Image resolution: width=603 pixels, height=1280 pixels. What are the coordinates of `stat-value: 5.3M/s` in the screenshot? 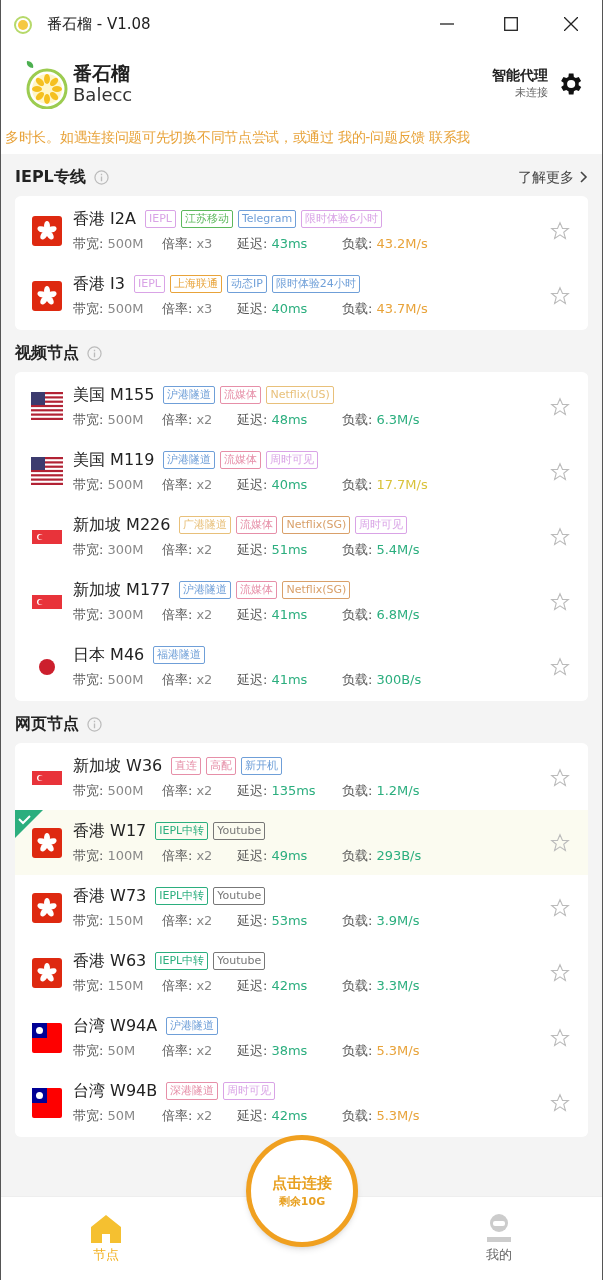 It's located at (398, 1051).